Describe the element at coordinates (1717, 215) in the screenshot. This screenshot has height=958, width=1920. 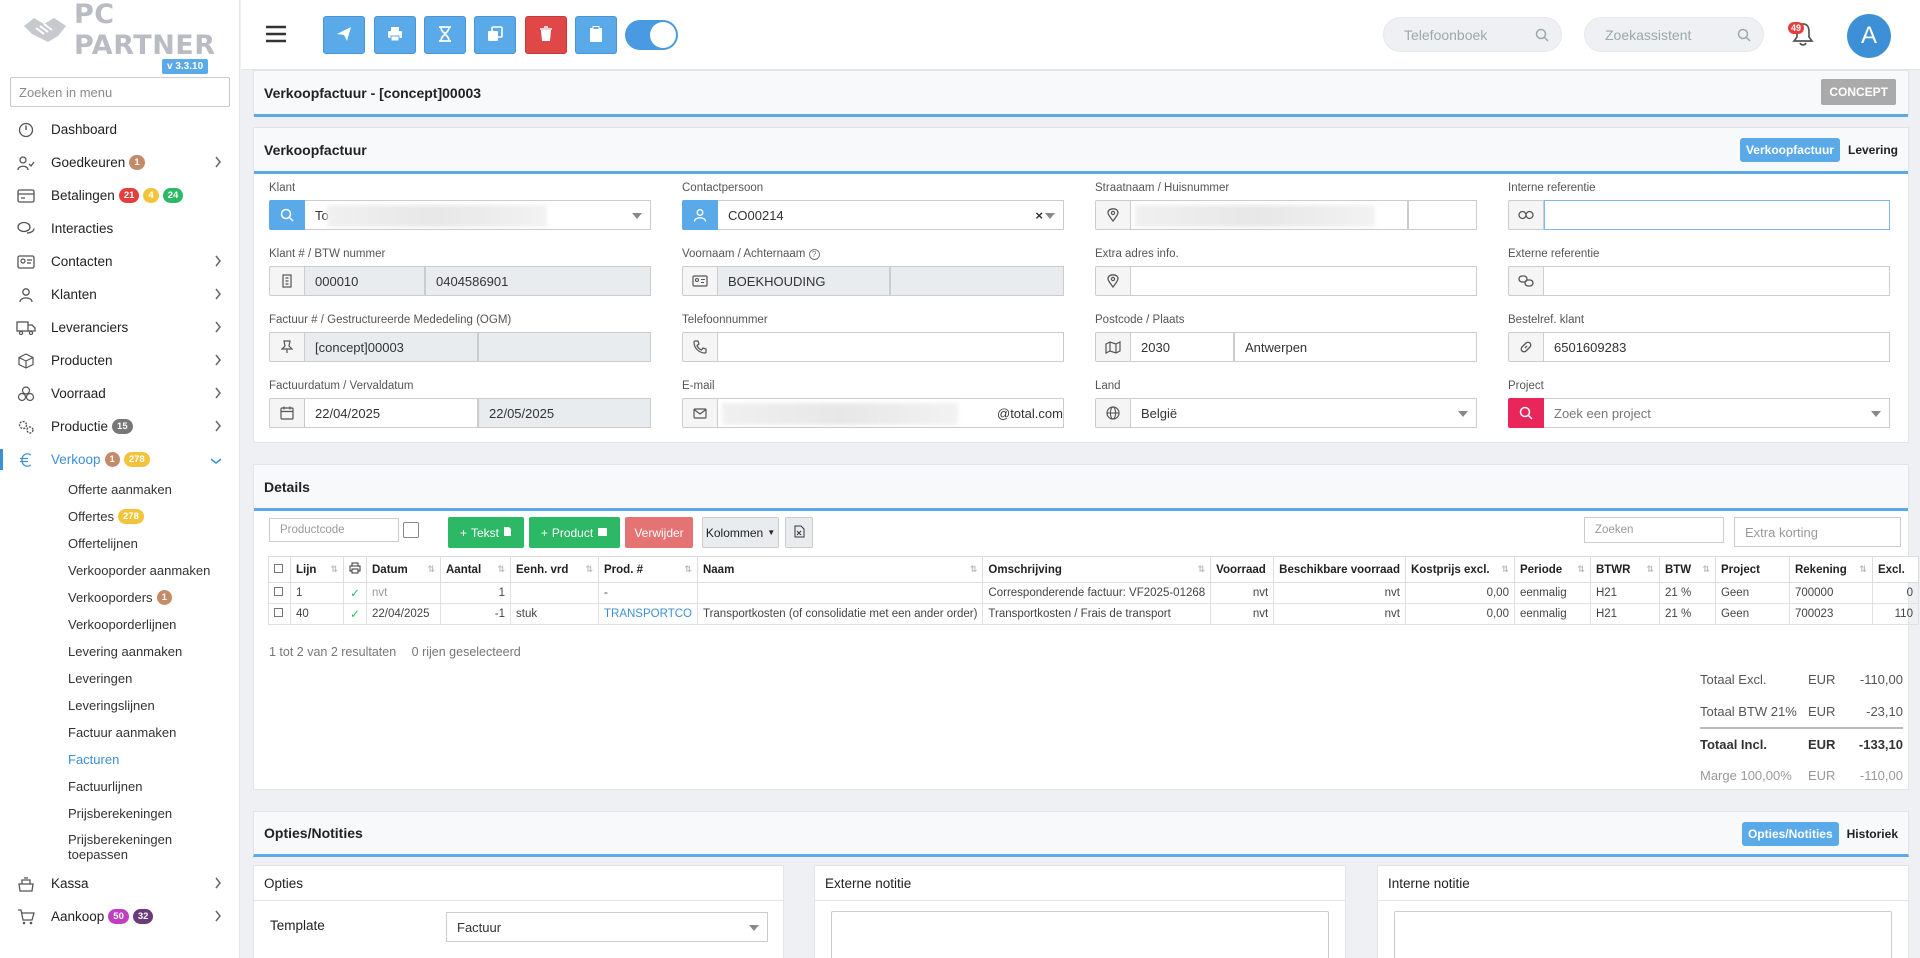
I see `interne-referentie-input` at that location.